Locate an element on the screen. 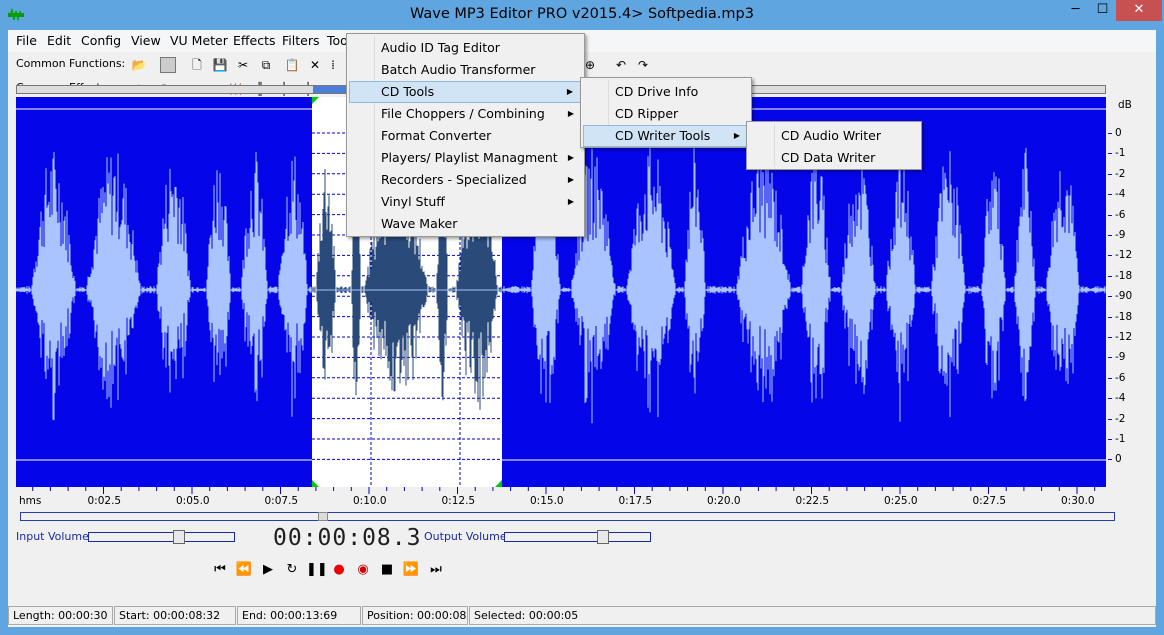 This screenshot has width=1164, height=635. tools-menu-item: Format Converter is located at coordinates (465, 136).